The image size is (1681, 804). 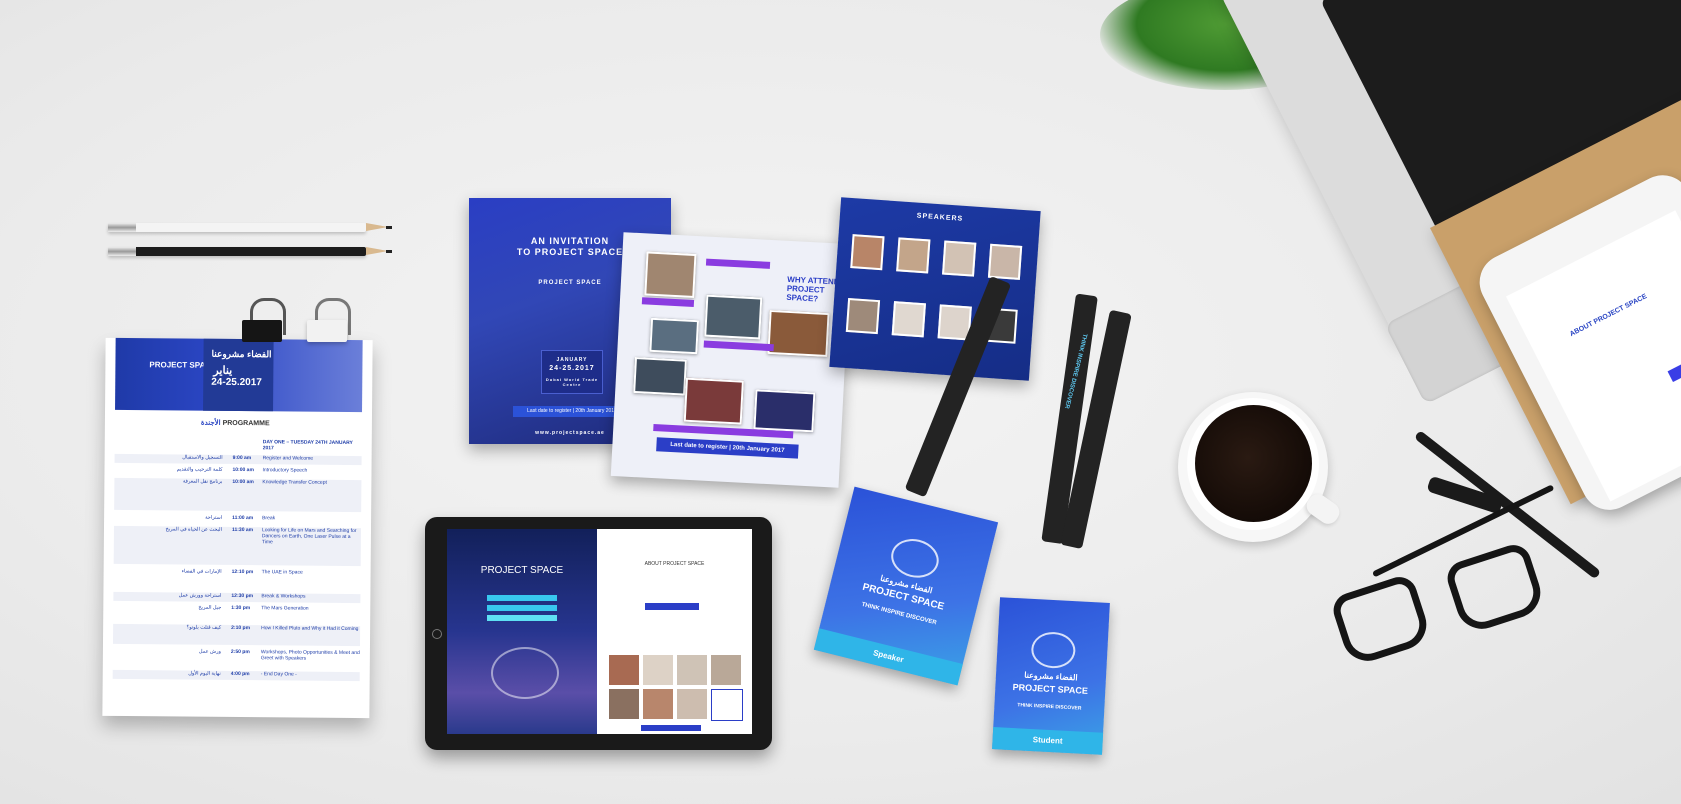 What do you see at coordinates (243, 518) in the screenshot?
I see `row-time: 11:00 am` at bounding box center [243, 518].